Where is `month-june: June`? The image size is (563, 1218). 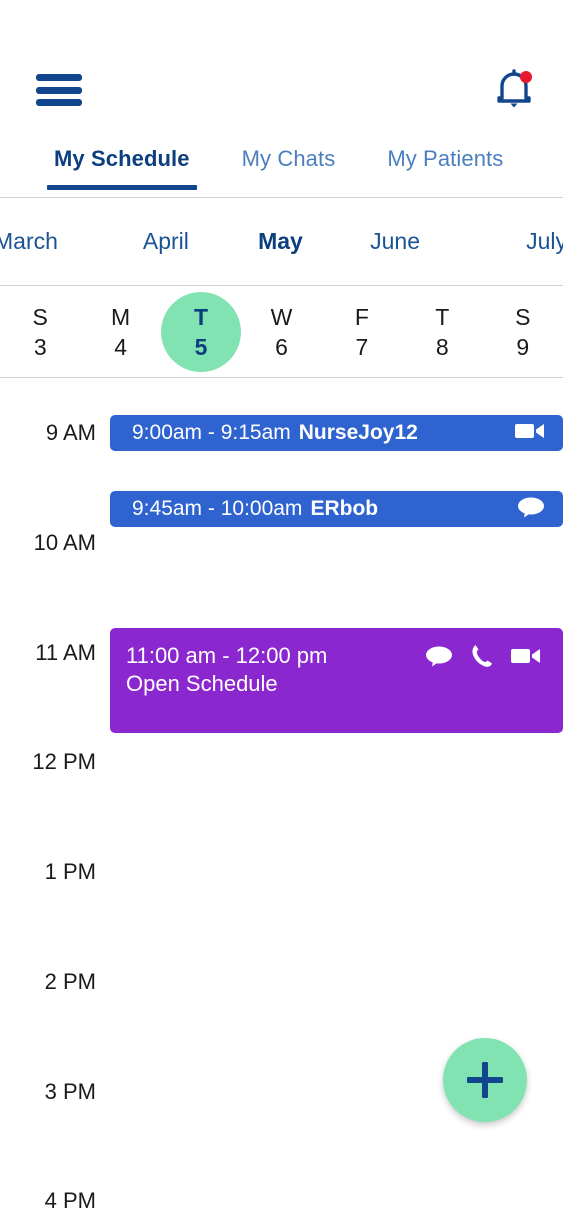
month-june: June is located at coordinates (395, 241).